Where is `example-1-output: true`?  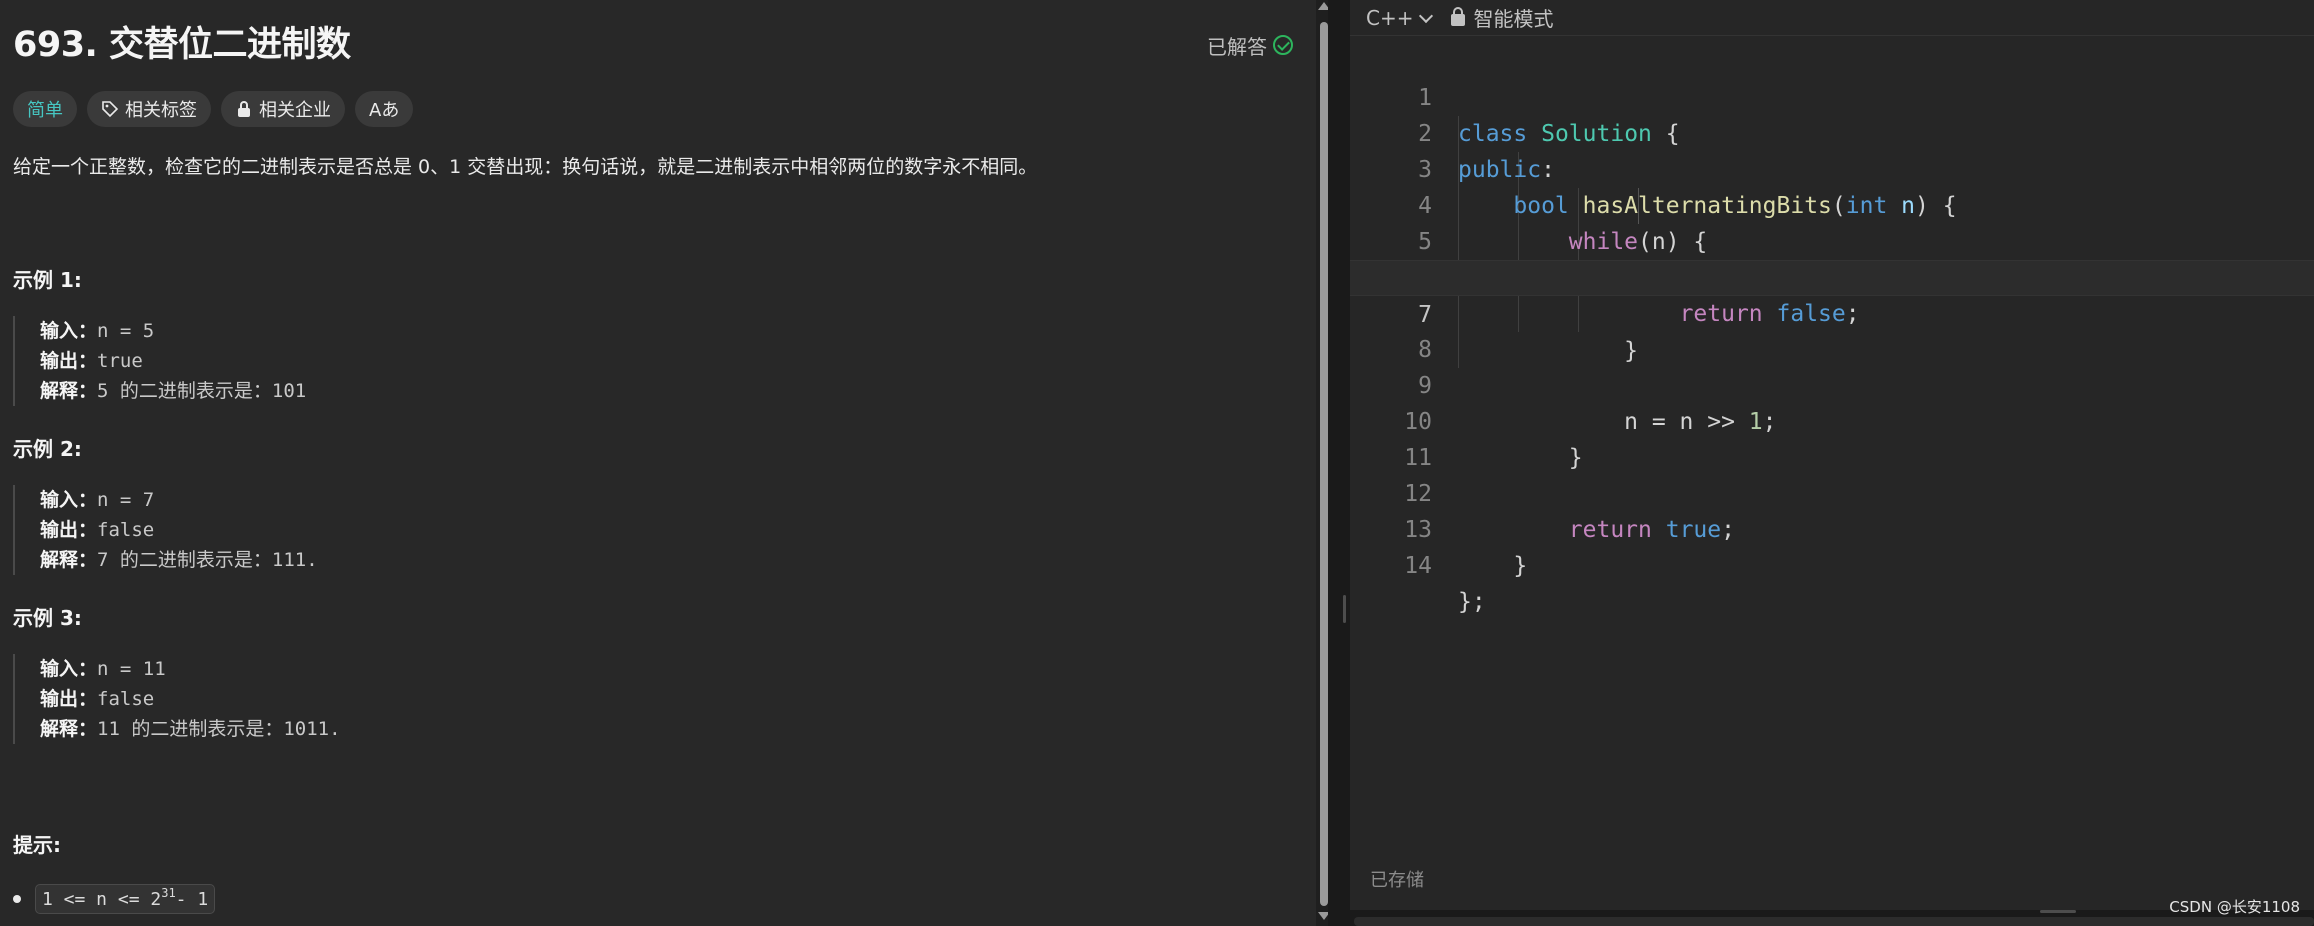 example-1-output: true is located at coordinates (120, 361).